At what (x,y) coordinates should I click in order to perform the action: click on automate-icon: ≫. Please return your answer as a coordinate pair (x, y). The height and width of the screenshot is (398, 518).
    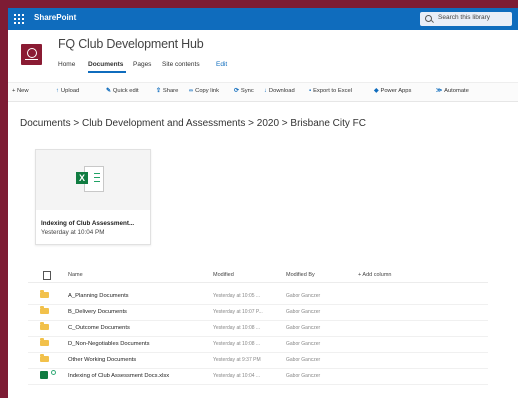
    Looking at the image, I should click on (439, 91).